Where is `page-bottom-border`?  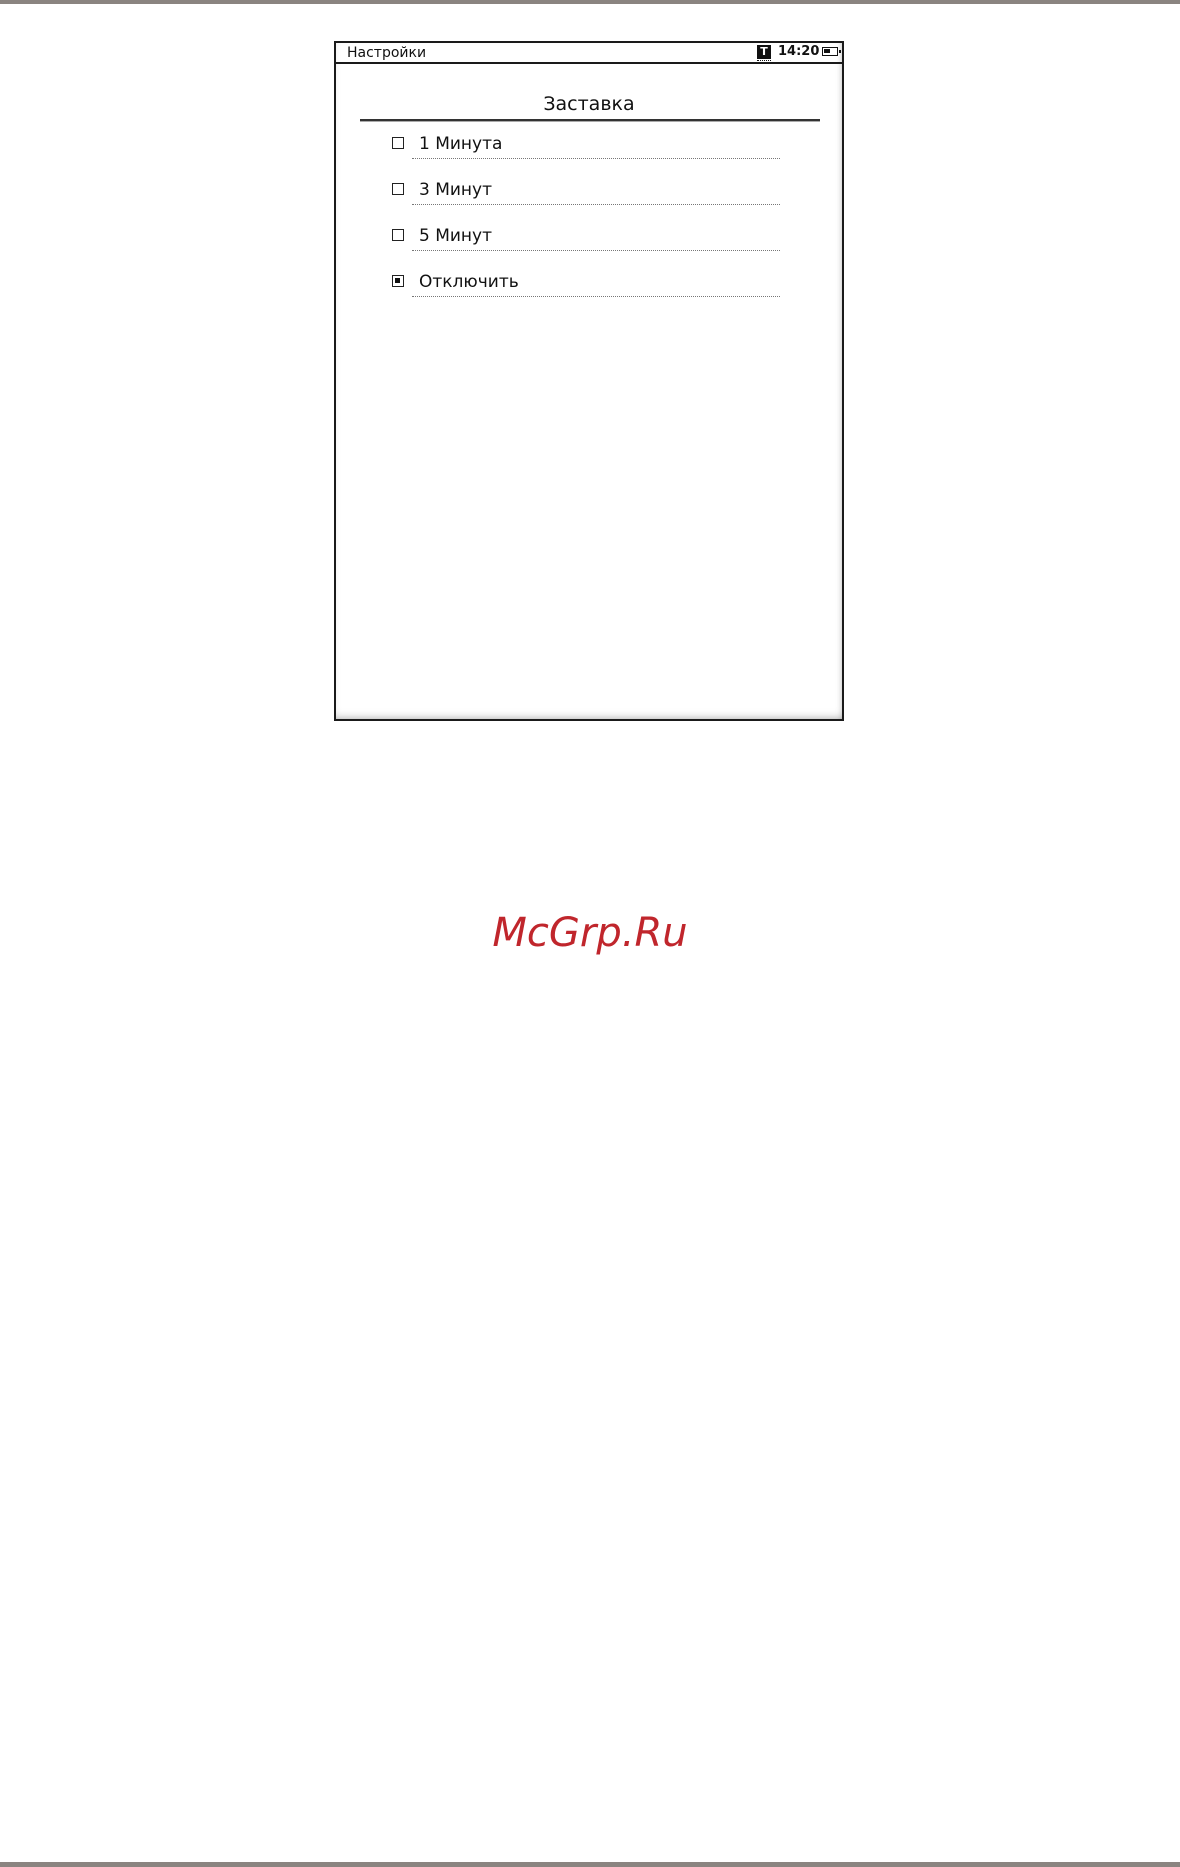 page-bottom-border is located at coordinates (590, 1864).